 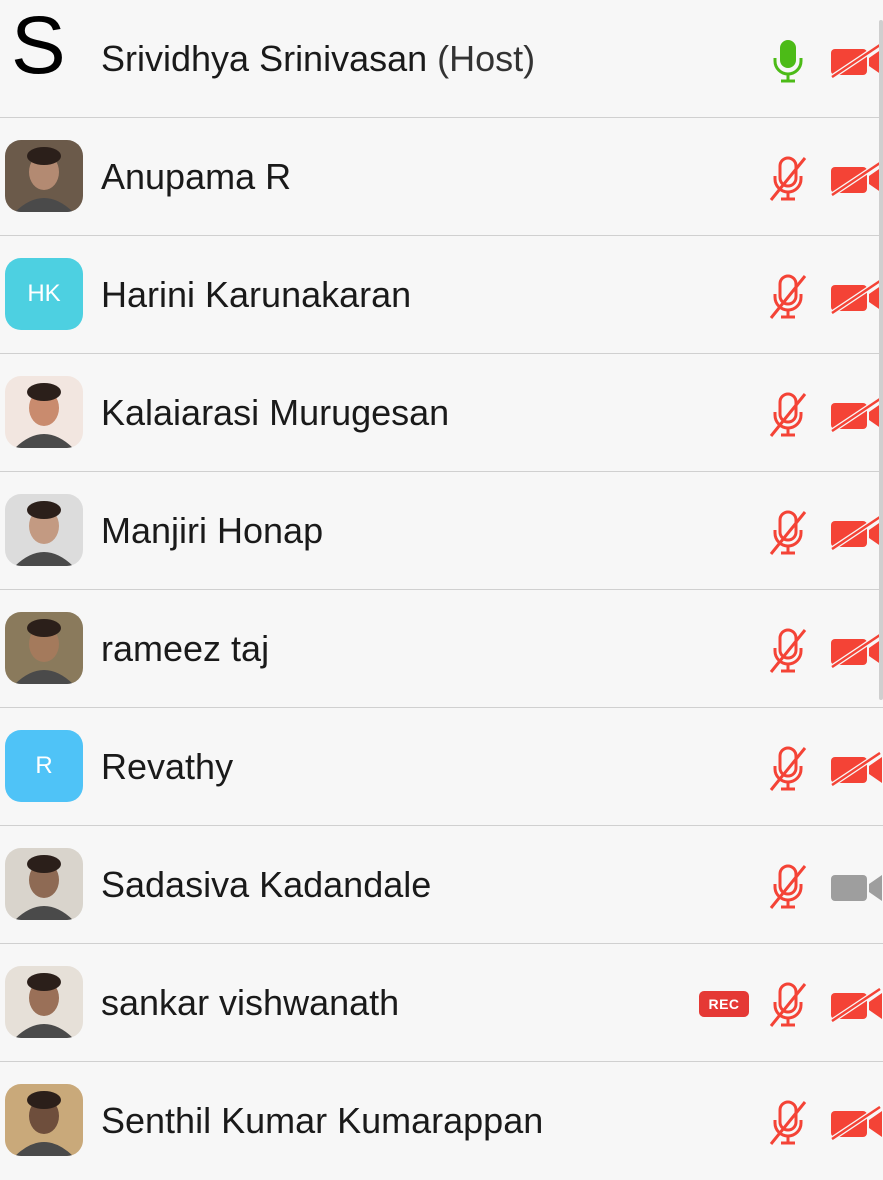 I want to click on participant-name-text: Manjiri Honap, so click(x=212, y=530).